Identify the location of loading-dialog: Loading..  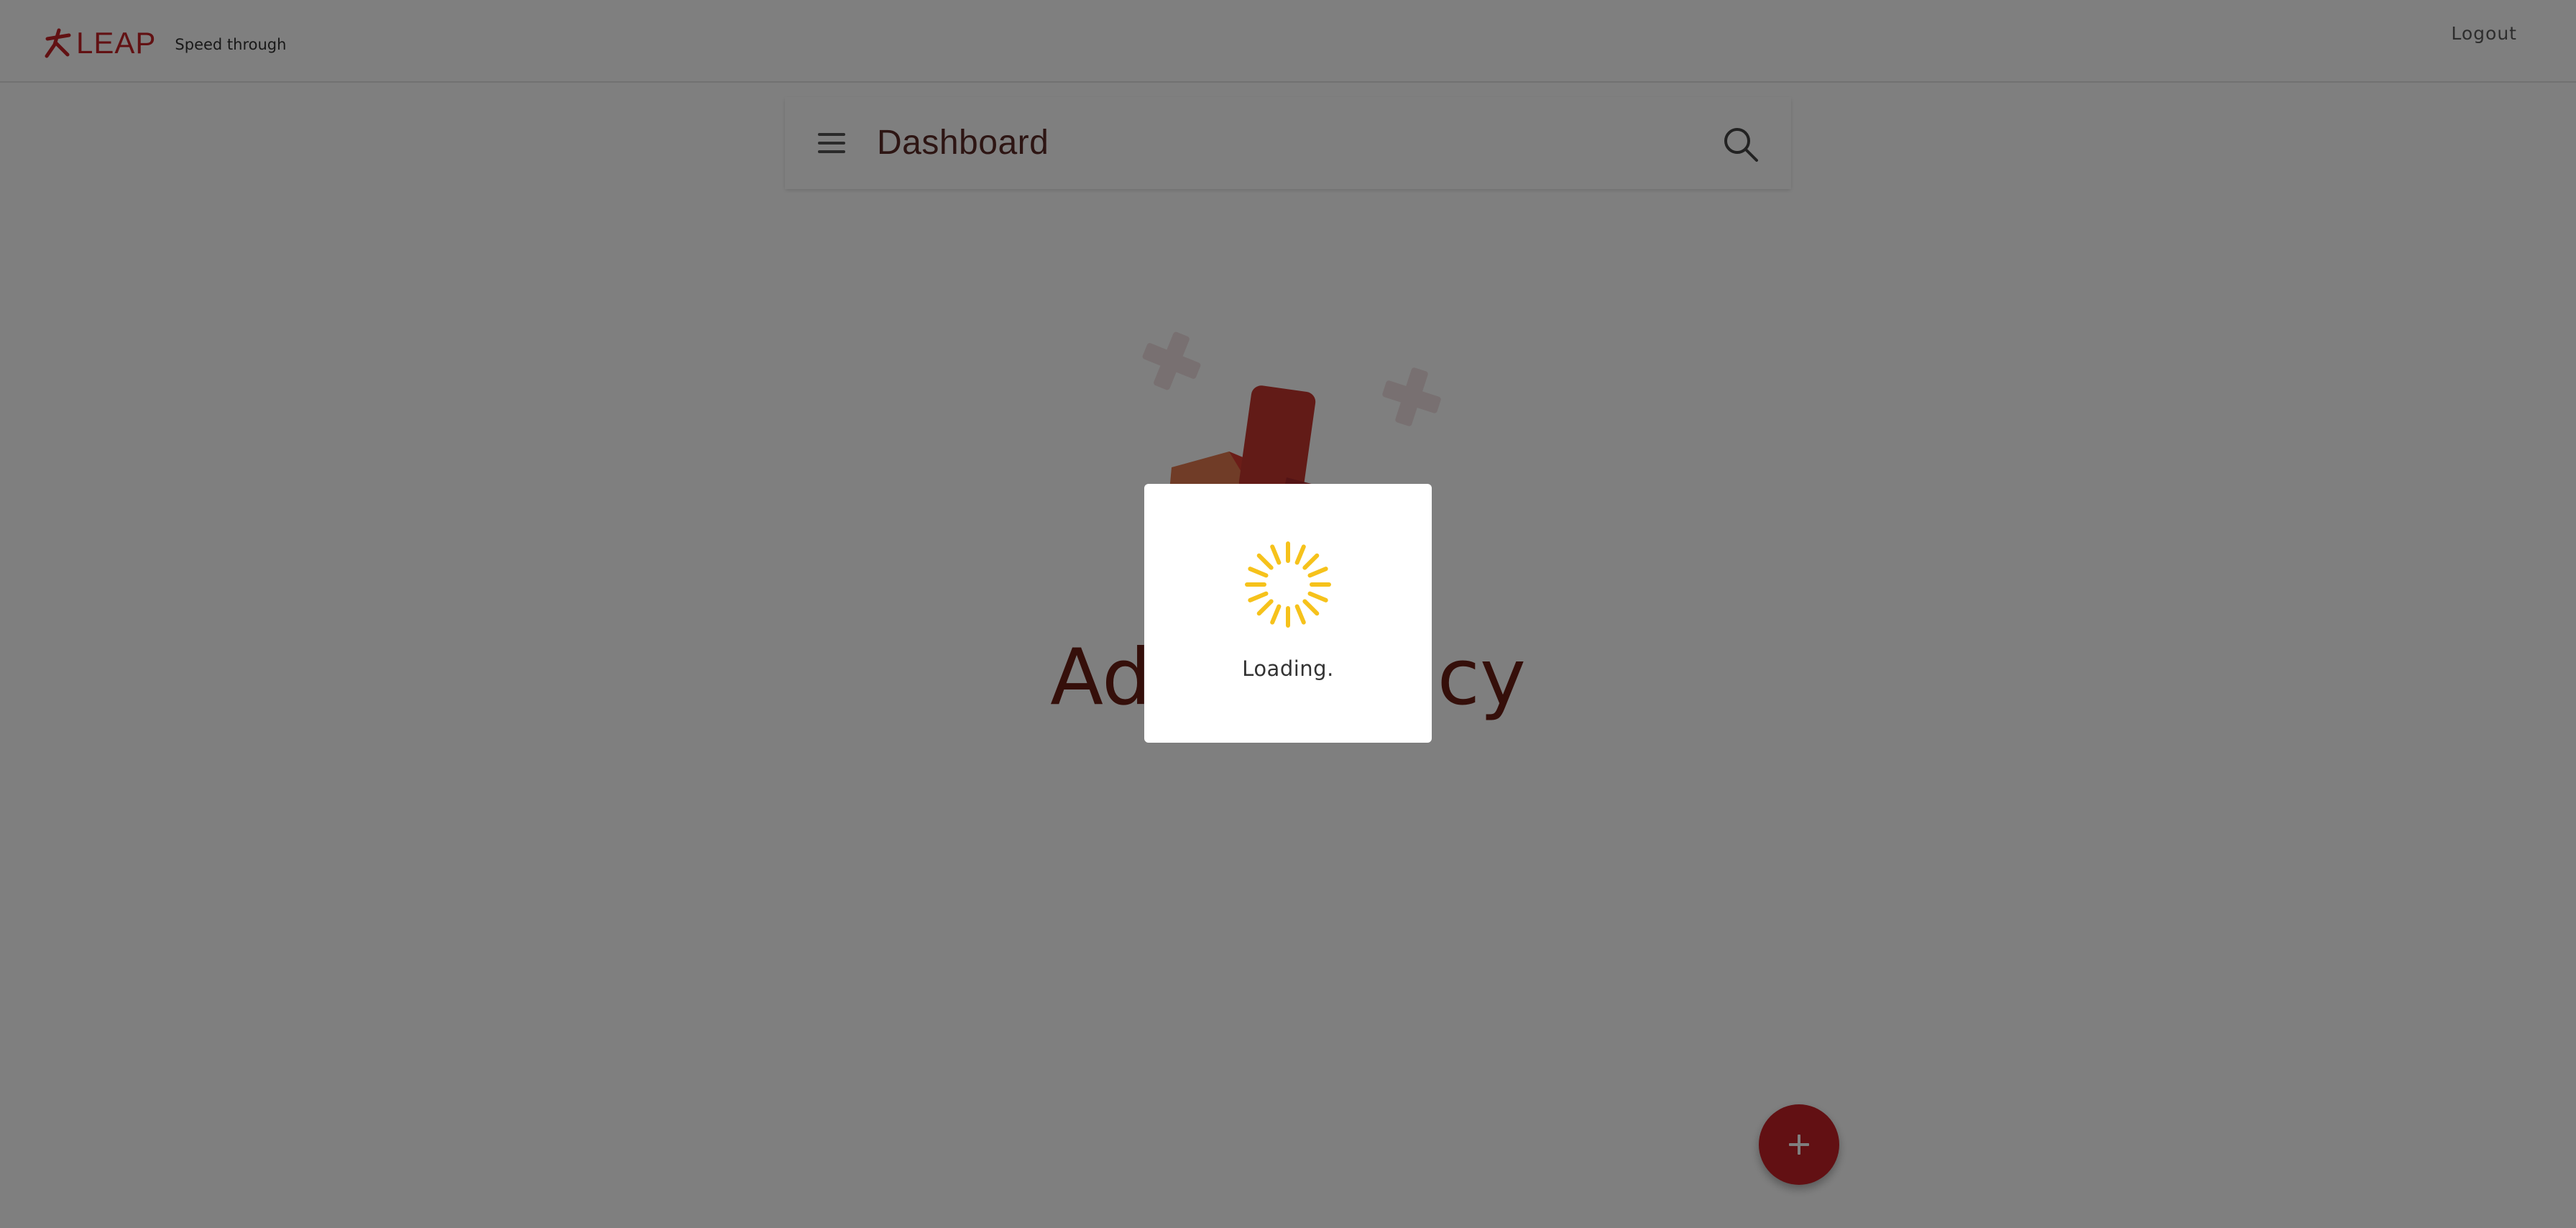
(1288, 613).